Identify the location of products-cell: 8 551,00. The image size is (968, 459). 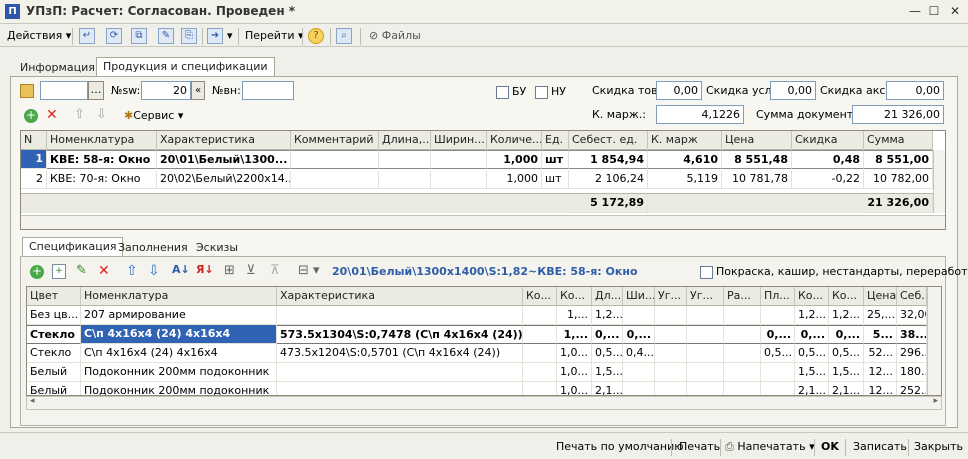
(898, 159).